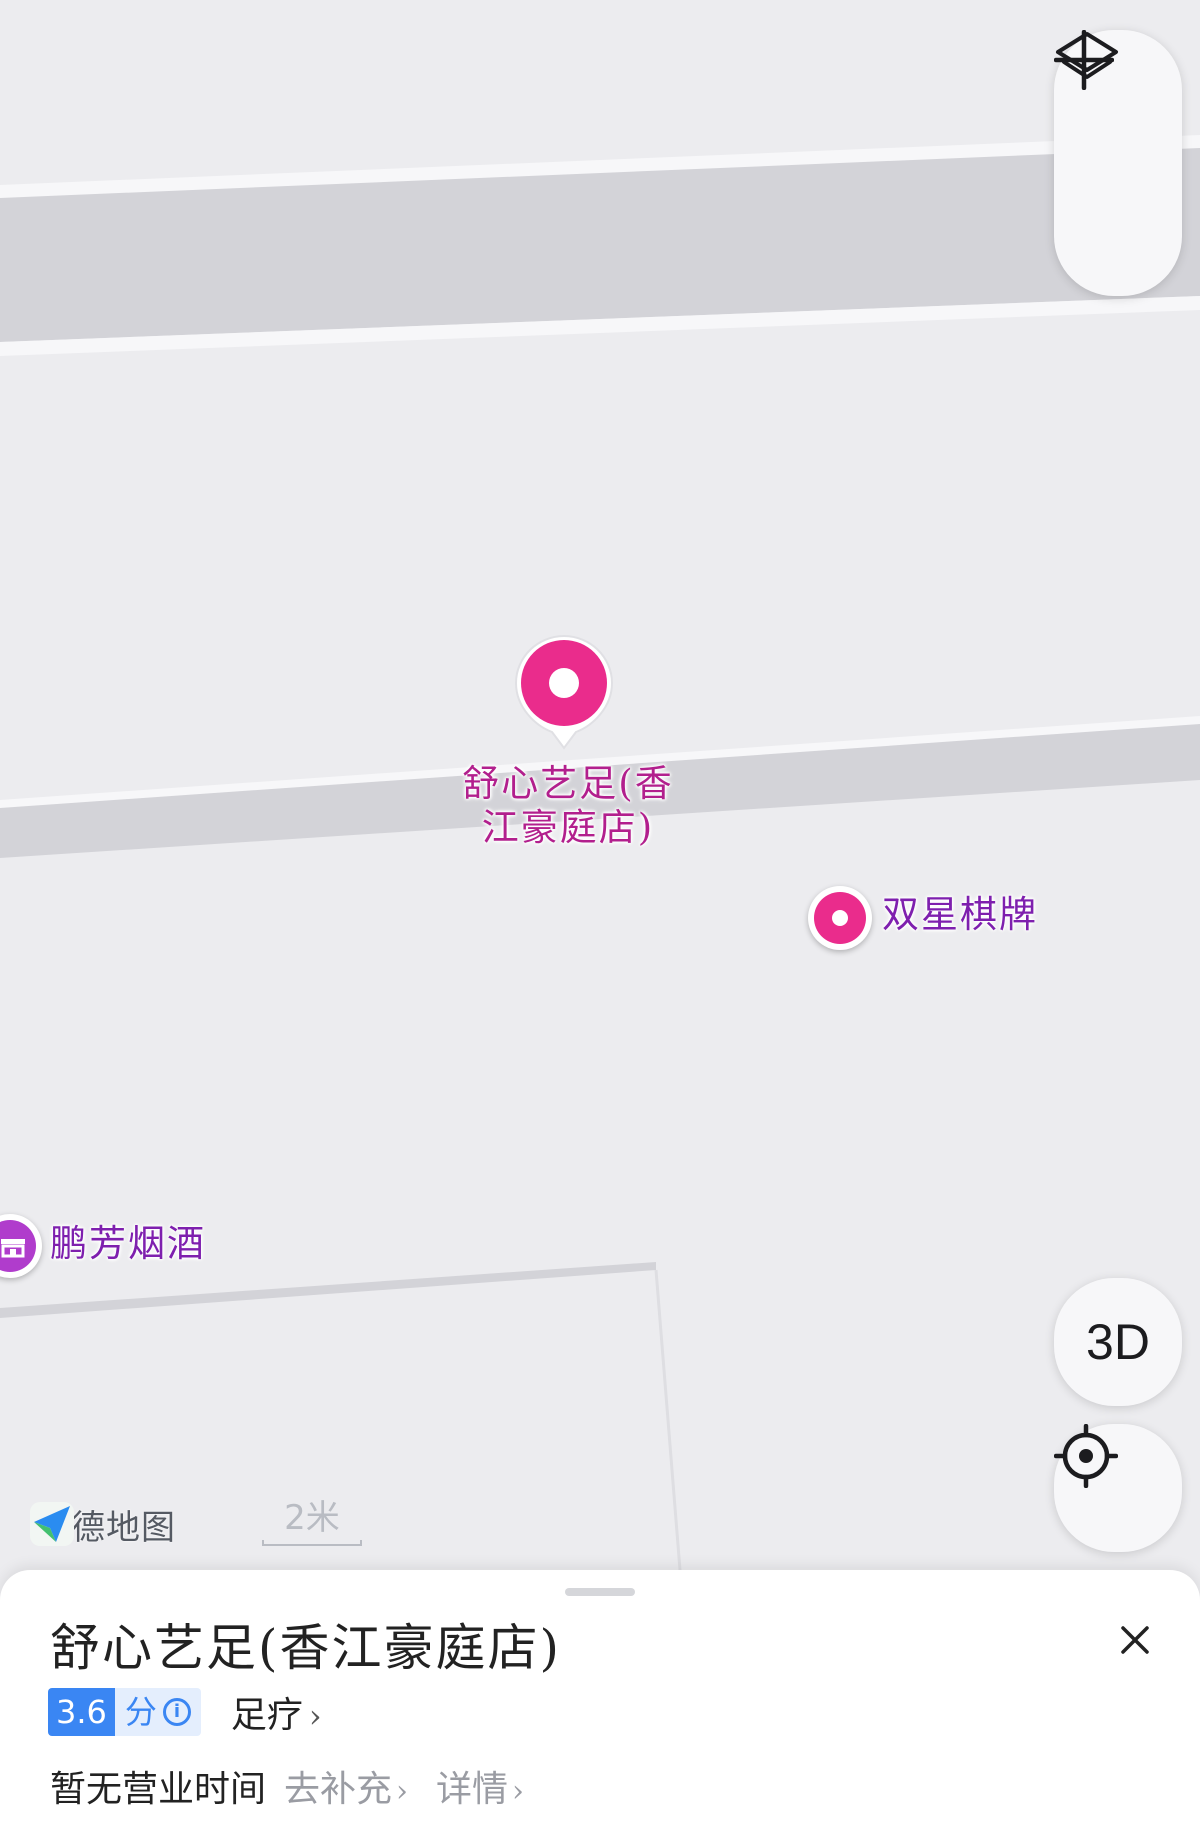  Describe the element at coordinates (840, 918) in the screenshot. I see `poi-dot-shuangxing` at that location.